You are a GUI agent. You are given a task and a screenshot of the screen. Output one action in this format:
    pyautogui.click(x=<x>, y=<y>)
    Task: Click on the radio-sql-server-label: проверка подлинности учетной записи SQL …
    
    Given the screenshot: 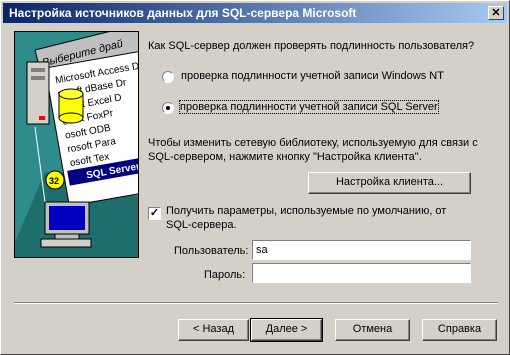 What is the action you would take?
    pyautogui.click(x=309, y=107)
    